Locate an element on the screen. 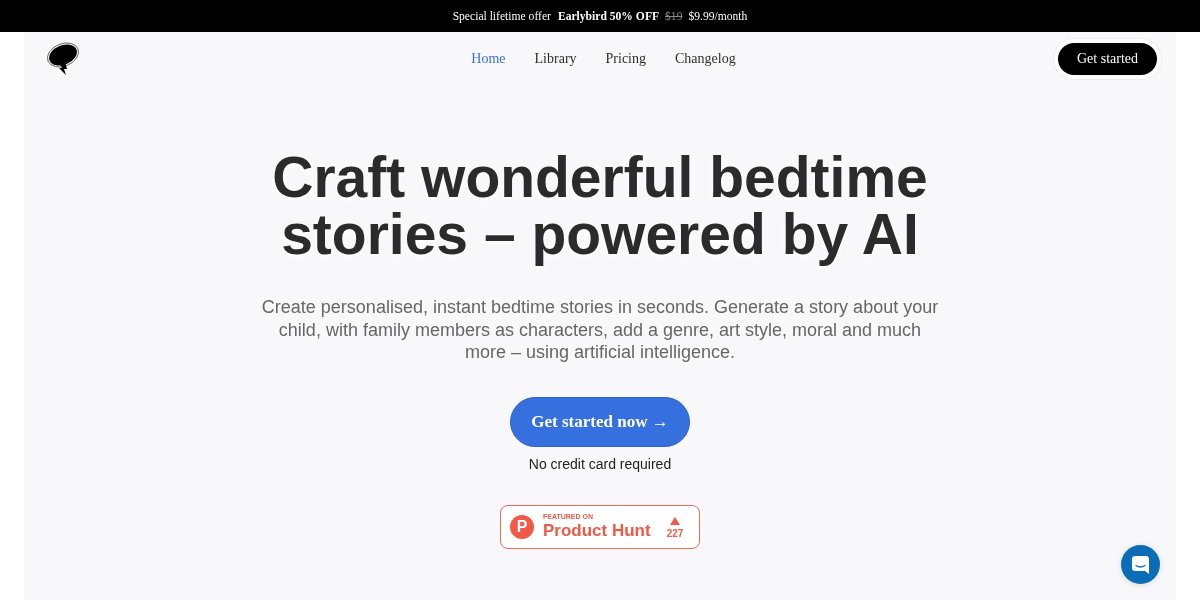  price-label: $9.99/month is located at coordinates (718, 16).